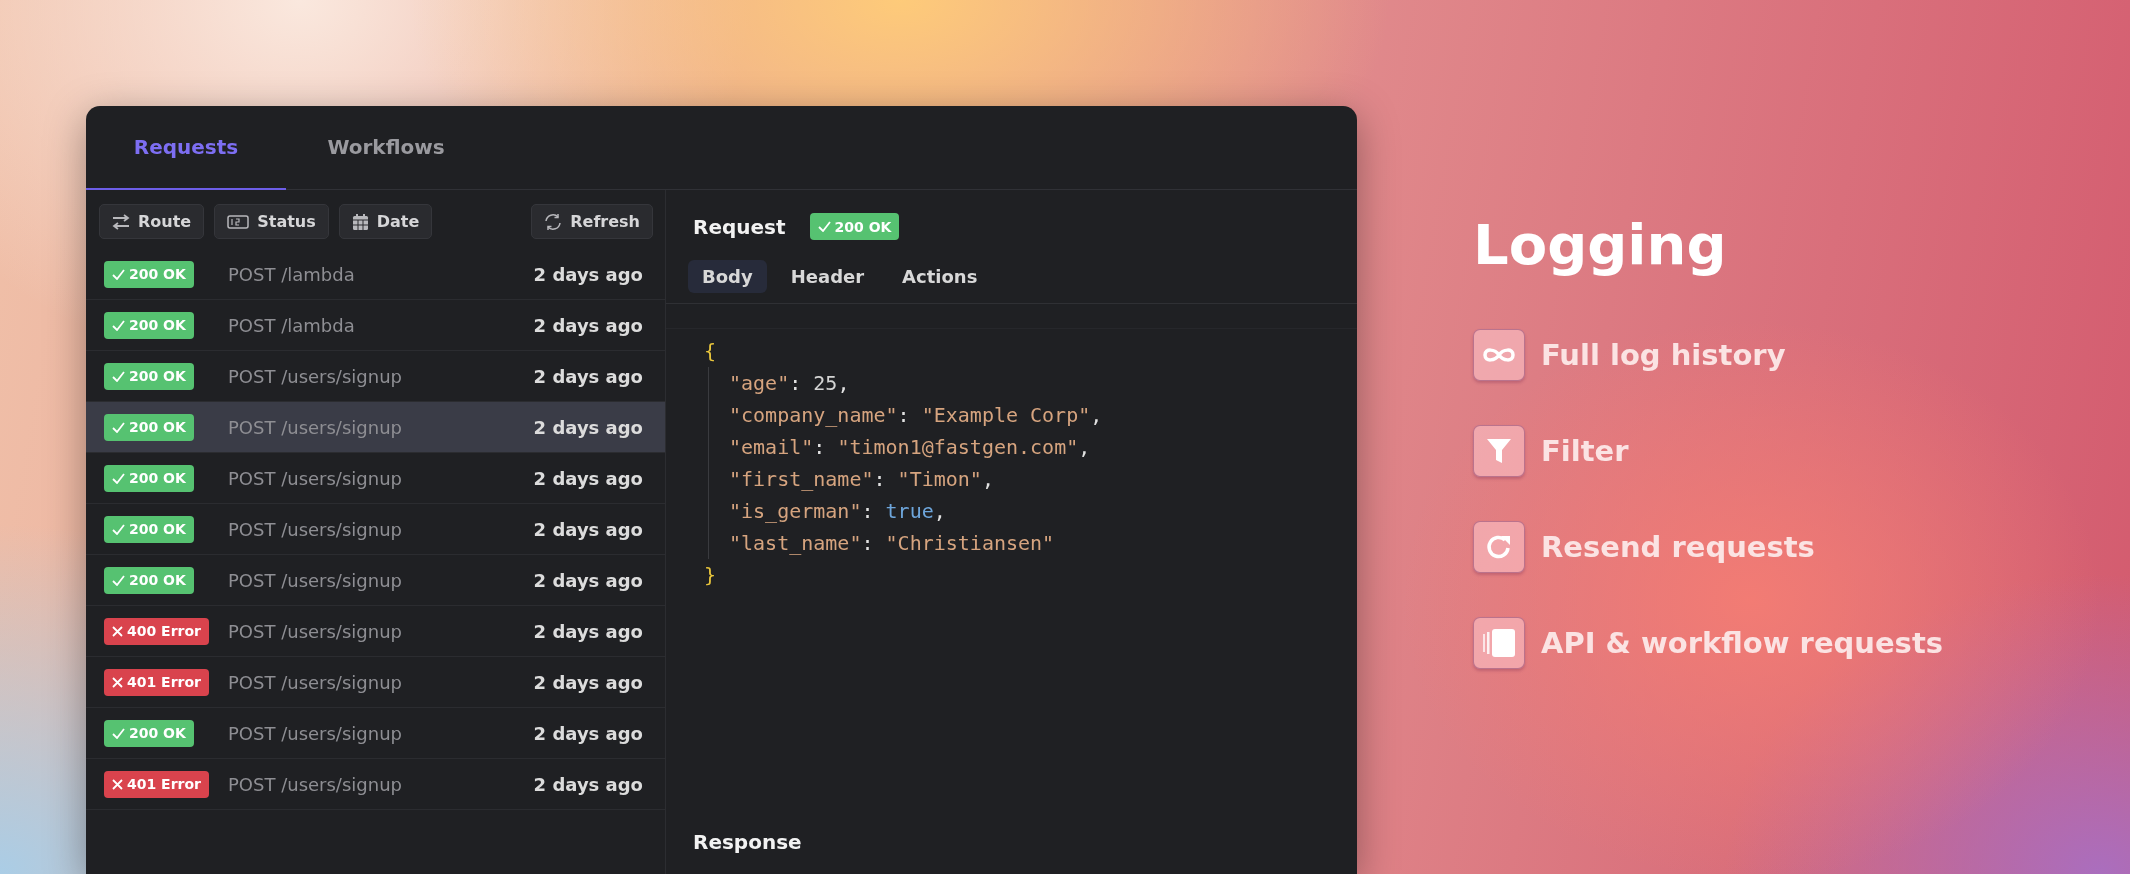 This screenshot has height=874, width=2130. What do you see at coordinates (739, 226) in the screenshot?
I see `section-title: Request` at bounding box center [739, 226].